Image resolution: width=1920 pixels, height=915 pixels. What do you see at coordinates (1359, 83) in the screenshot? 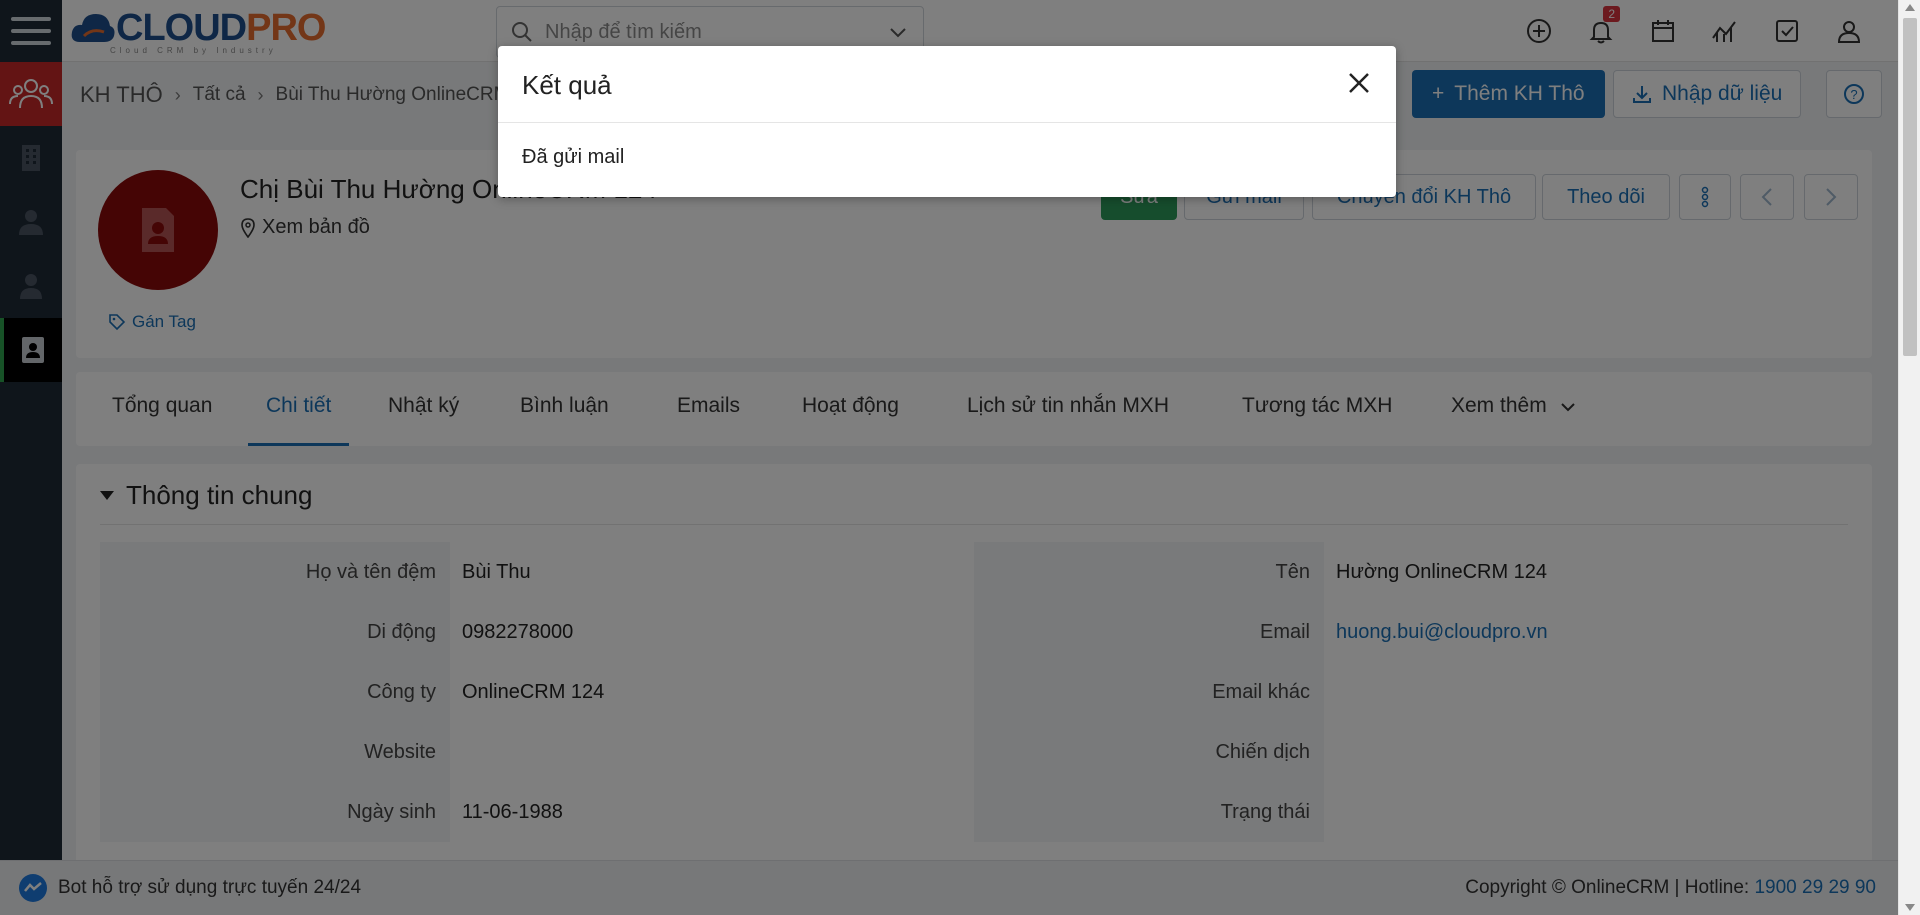
I see `close-icon` at bounding box center [1359, 83].